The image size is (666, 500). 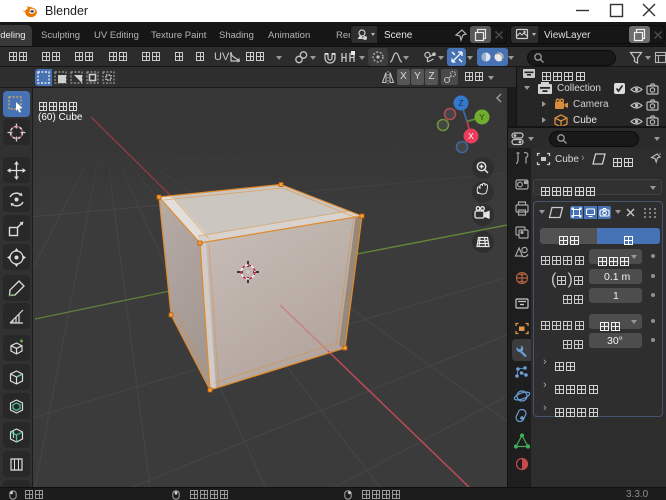 What do you see at coordinates (482, 117) in the screenshot?
I see `svg-text: Y` at bounding box center [482, 117].